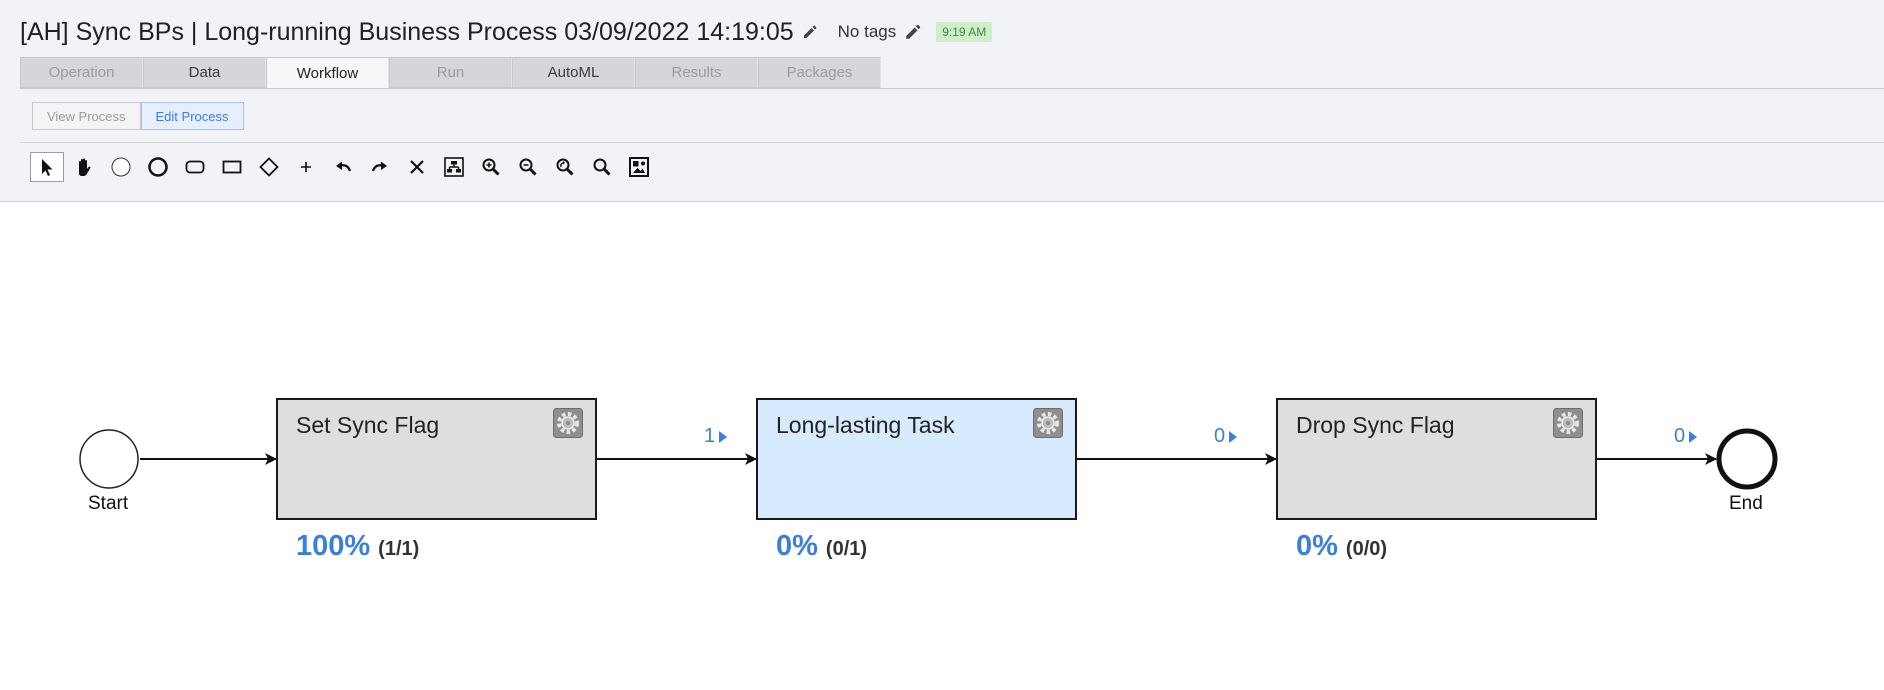 The width and height of the screenshot is (1884, 690). Describe the element at coordinates (81, 72) in the screenshot. I see `tab-operation: Operation` at that location.